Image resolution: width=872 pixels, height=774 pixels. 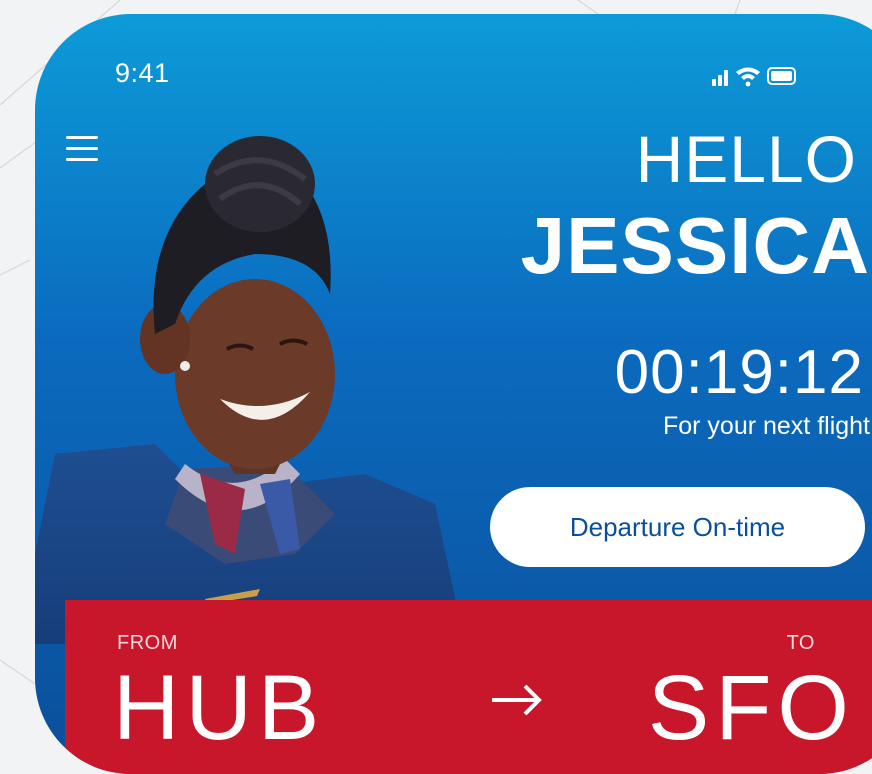 What do you see at coordinates (739, 372) in the screenshot?
I see `flight-countdown: 00:19:12` at bounding box center [739, 372].